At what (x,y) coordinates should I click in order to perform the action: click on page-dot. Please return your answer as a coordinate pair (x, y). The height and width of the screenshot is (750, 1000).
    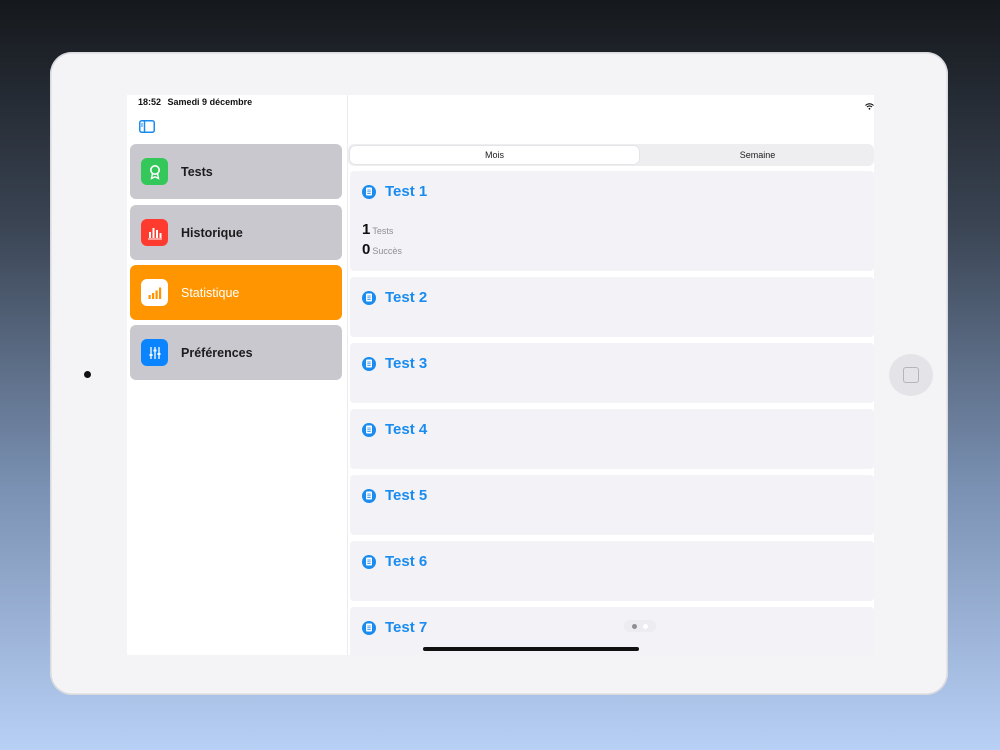
    Looking at the image, I should click on (645, 626).